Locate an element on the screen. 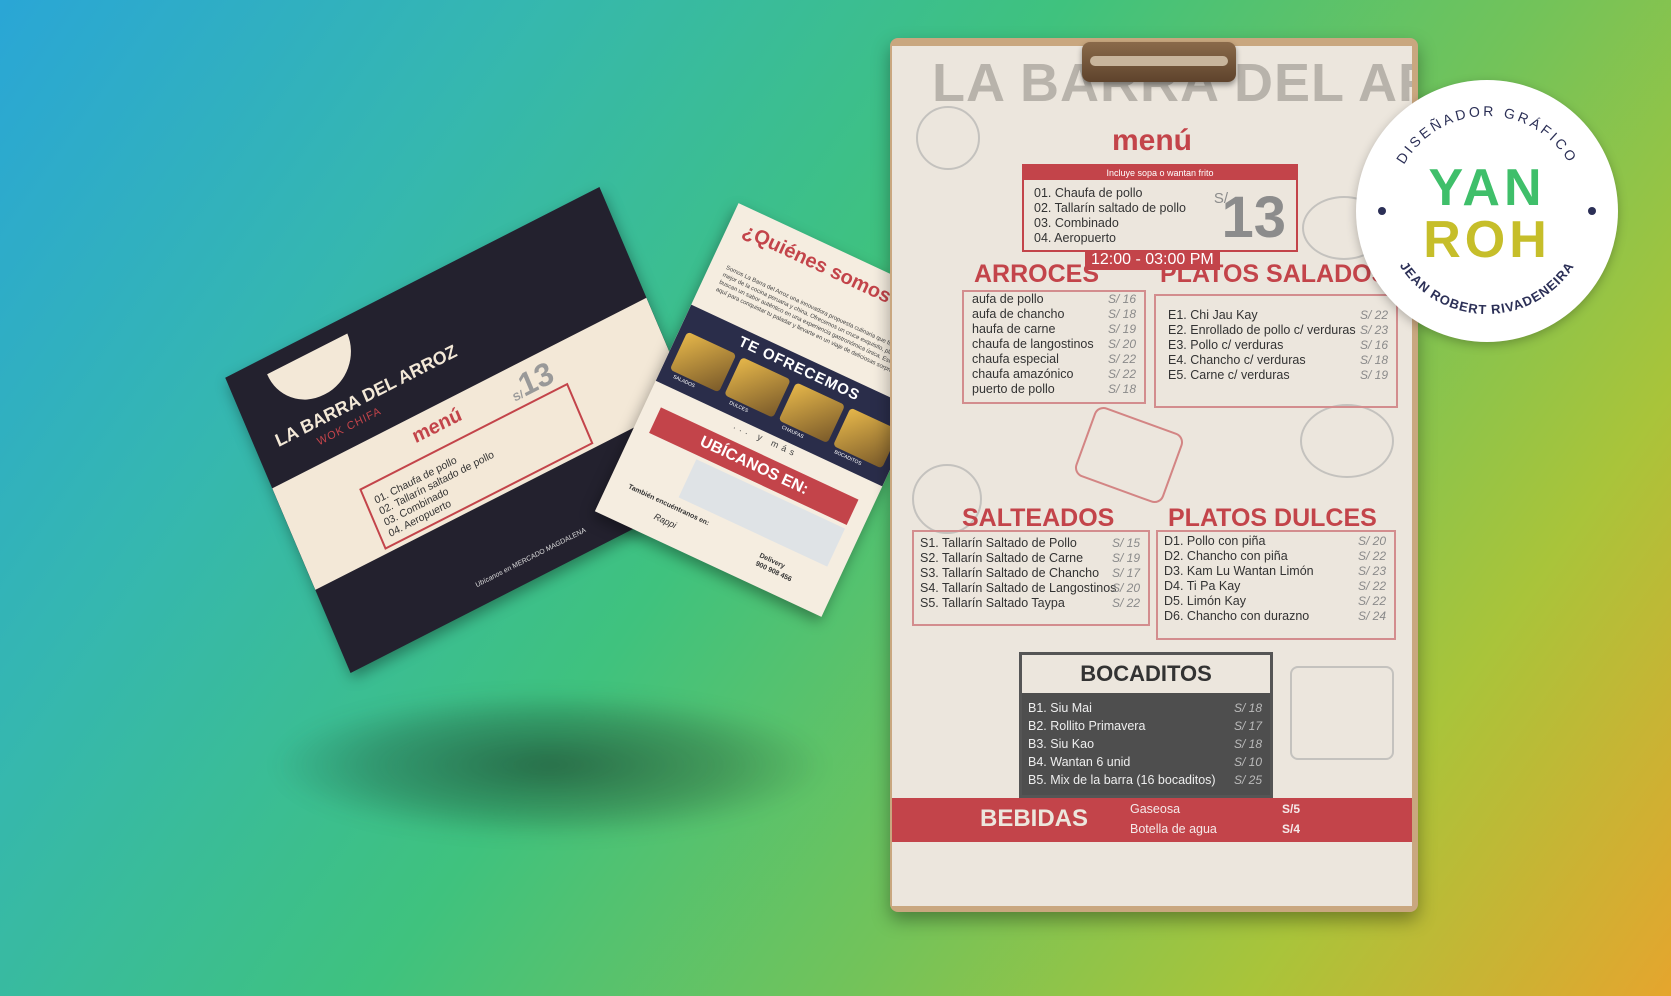 This screenshot has width=1671, height=996. bocaditos-item: B3. Siu Kao is located at coordinates (1061, 744).